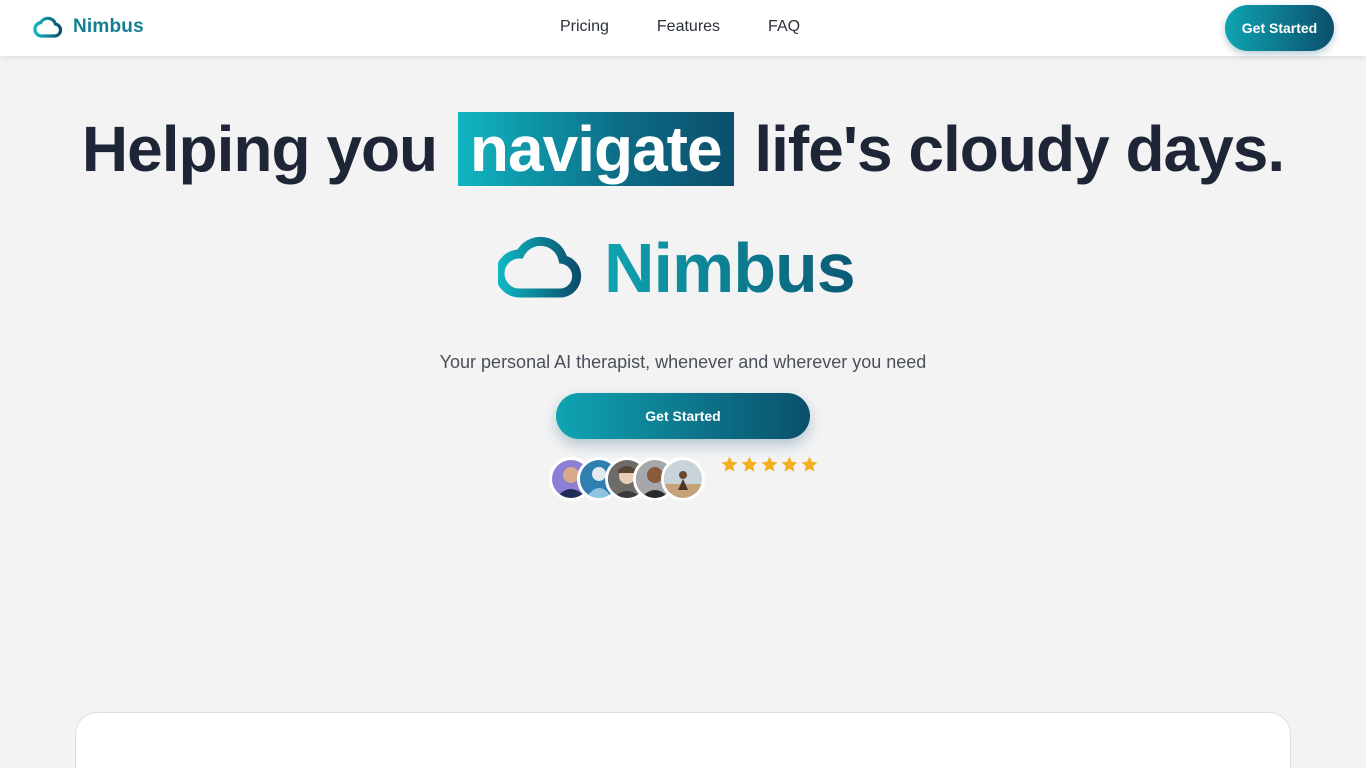 The width and height of the screenshot is (1366, 768). Describe the element at coordinates (683, 479) in the screenshot. I see `avatar` at that location.